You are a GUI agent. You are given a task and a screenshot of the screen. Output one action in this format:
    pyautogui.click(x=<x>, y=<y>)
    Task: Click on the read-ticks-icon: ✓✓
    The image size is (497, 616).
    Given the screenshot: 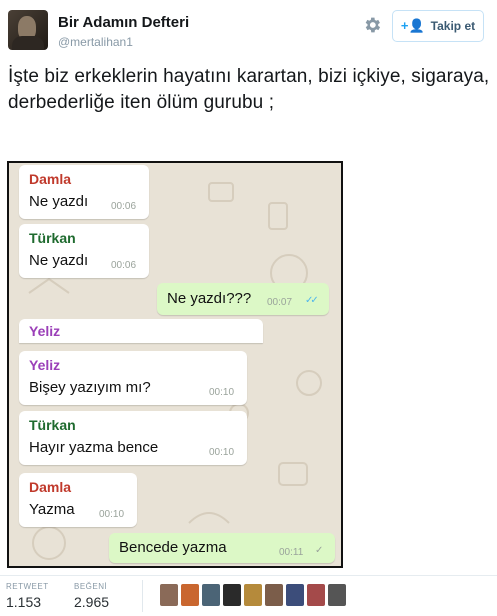 What is the action you would take?
    pyautogui.click(x=312, y=300)
    